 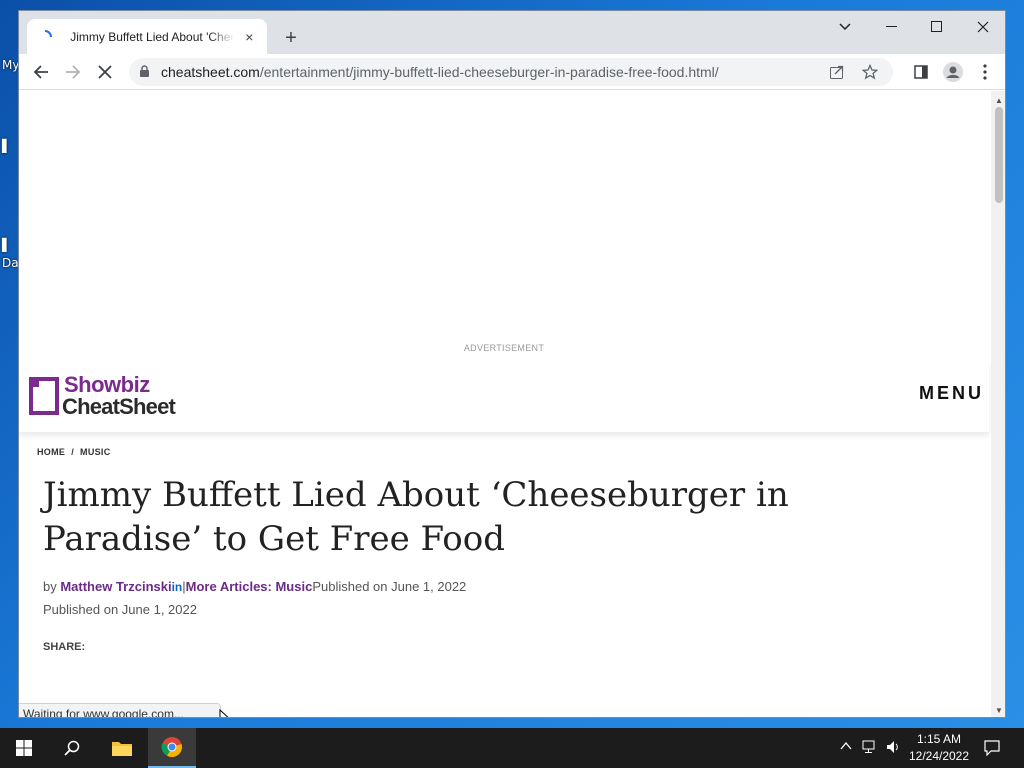 What do you see at coordinates (122, 748) in the screenshot?
I see `file-explorer-icon` at bounding box center [122, 748].